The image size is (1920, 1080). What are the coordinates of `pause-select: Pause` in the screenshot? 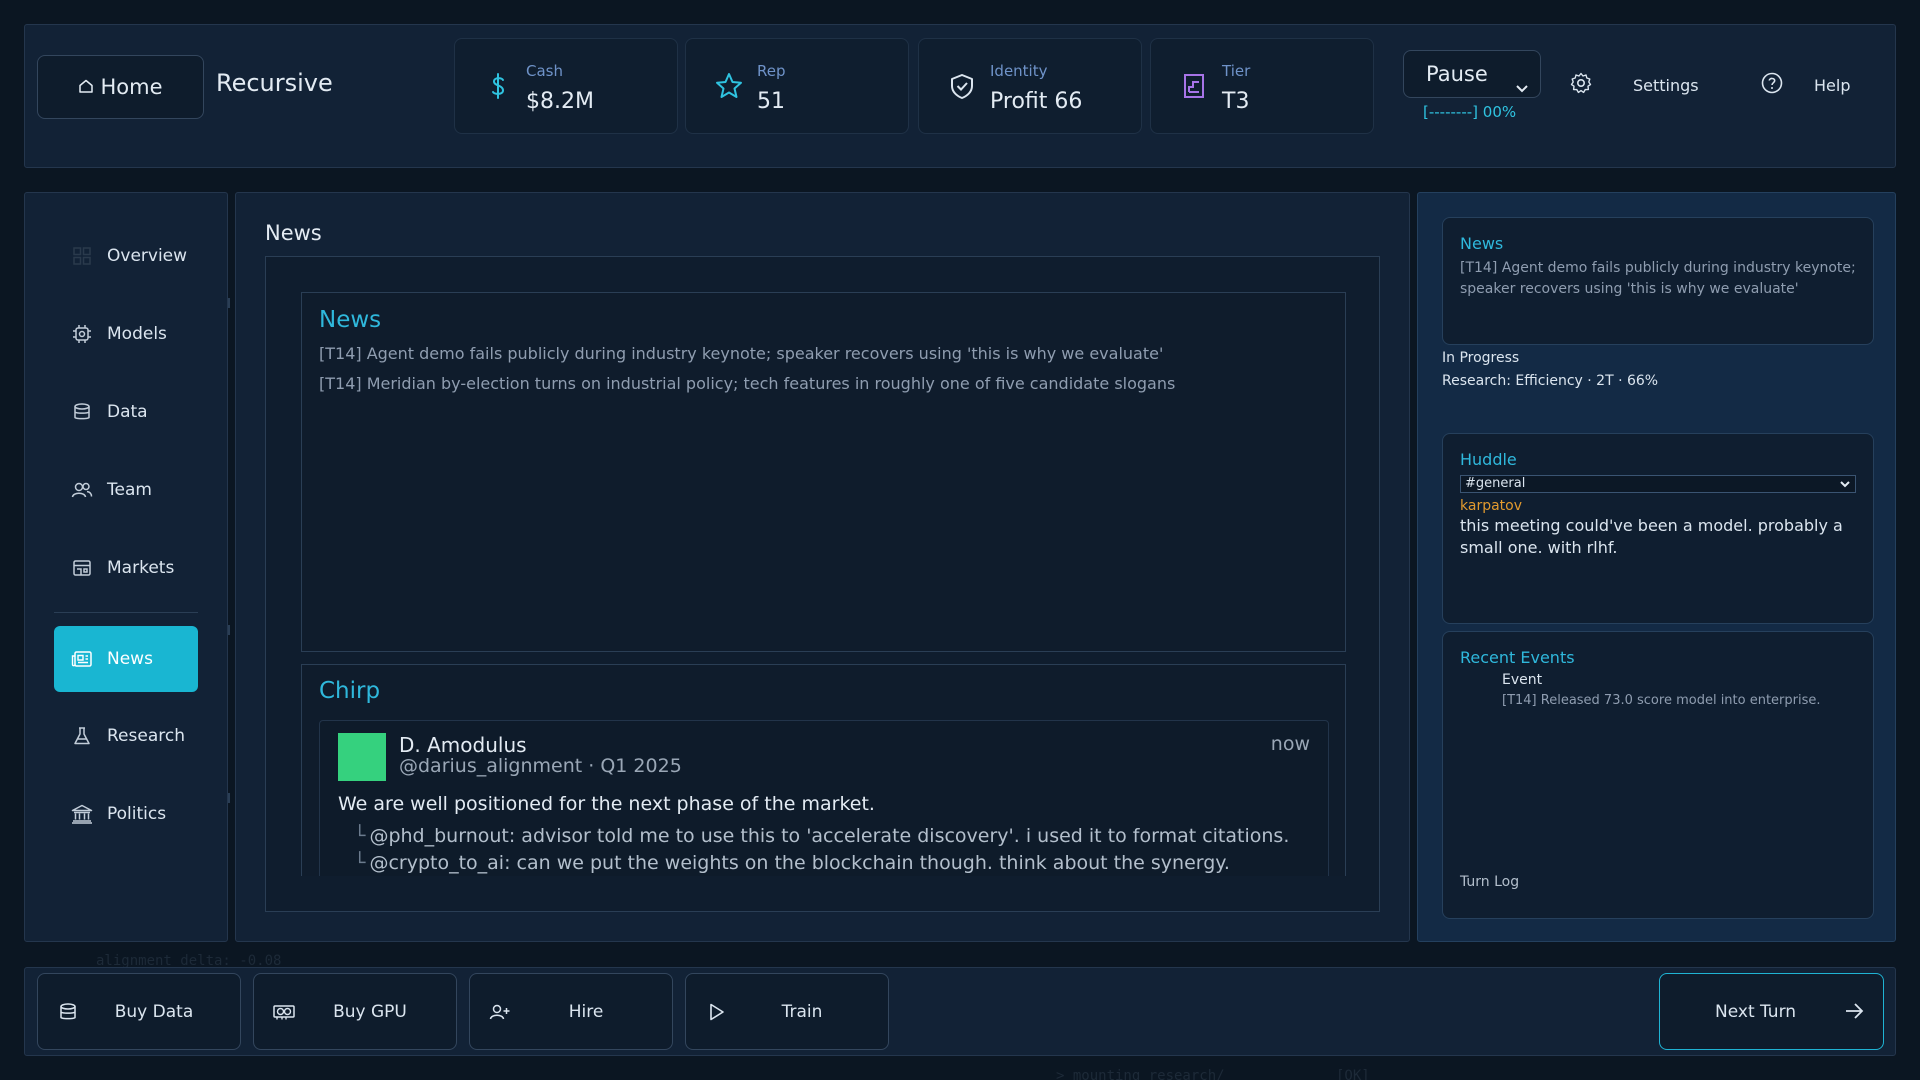 It's located at (1472, 74).